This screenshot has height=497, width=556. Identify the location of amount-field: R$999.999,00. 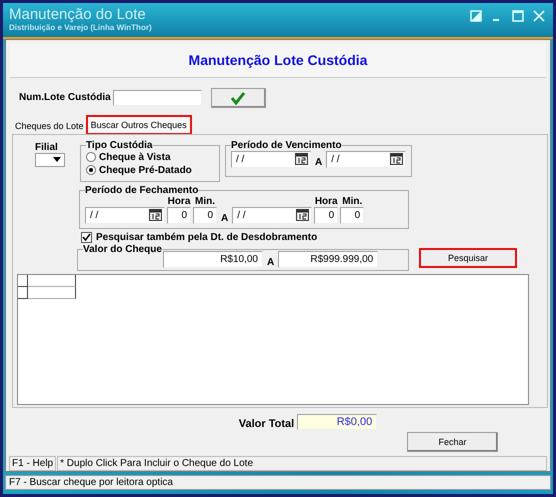
(328, 259).